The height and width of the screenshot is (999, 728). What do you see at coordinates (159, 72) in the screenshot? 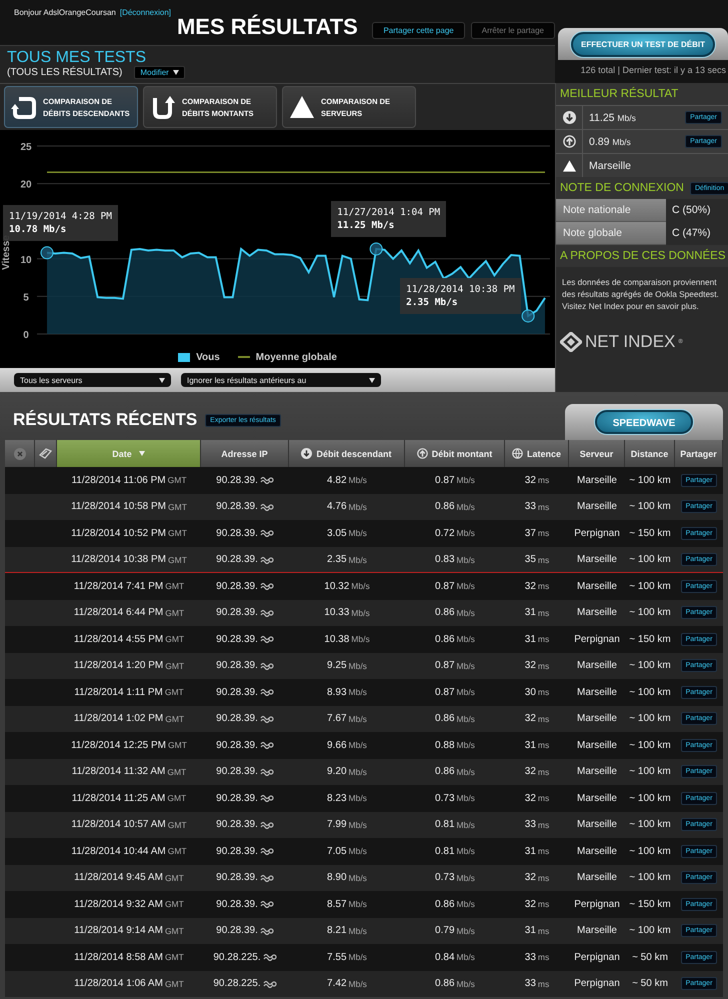
I see `modify-dropdown: Modifier` at bounding box center [159, 72].